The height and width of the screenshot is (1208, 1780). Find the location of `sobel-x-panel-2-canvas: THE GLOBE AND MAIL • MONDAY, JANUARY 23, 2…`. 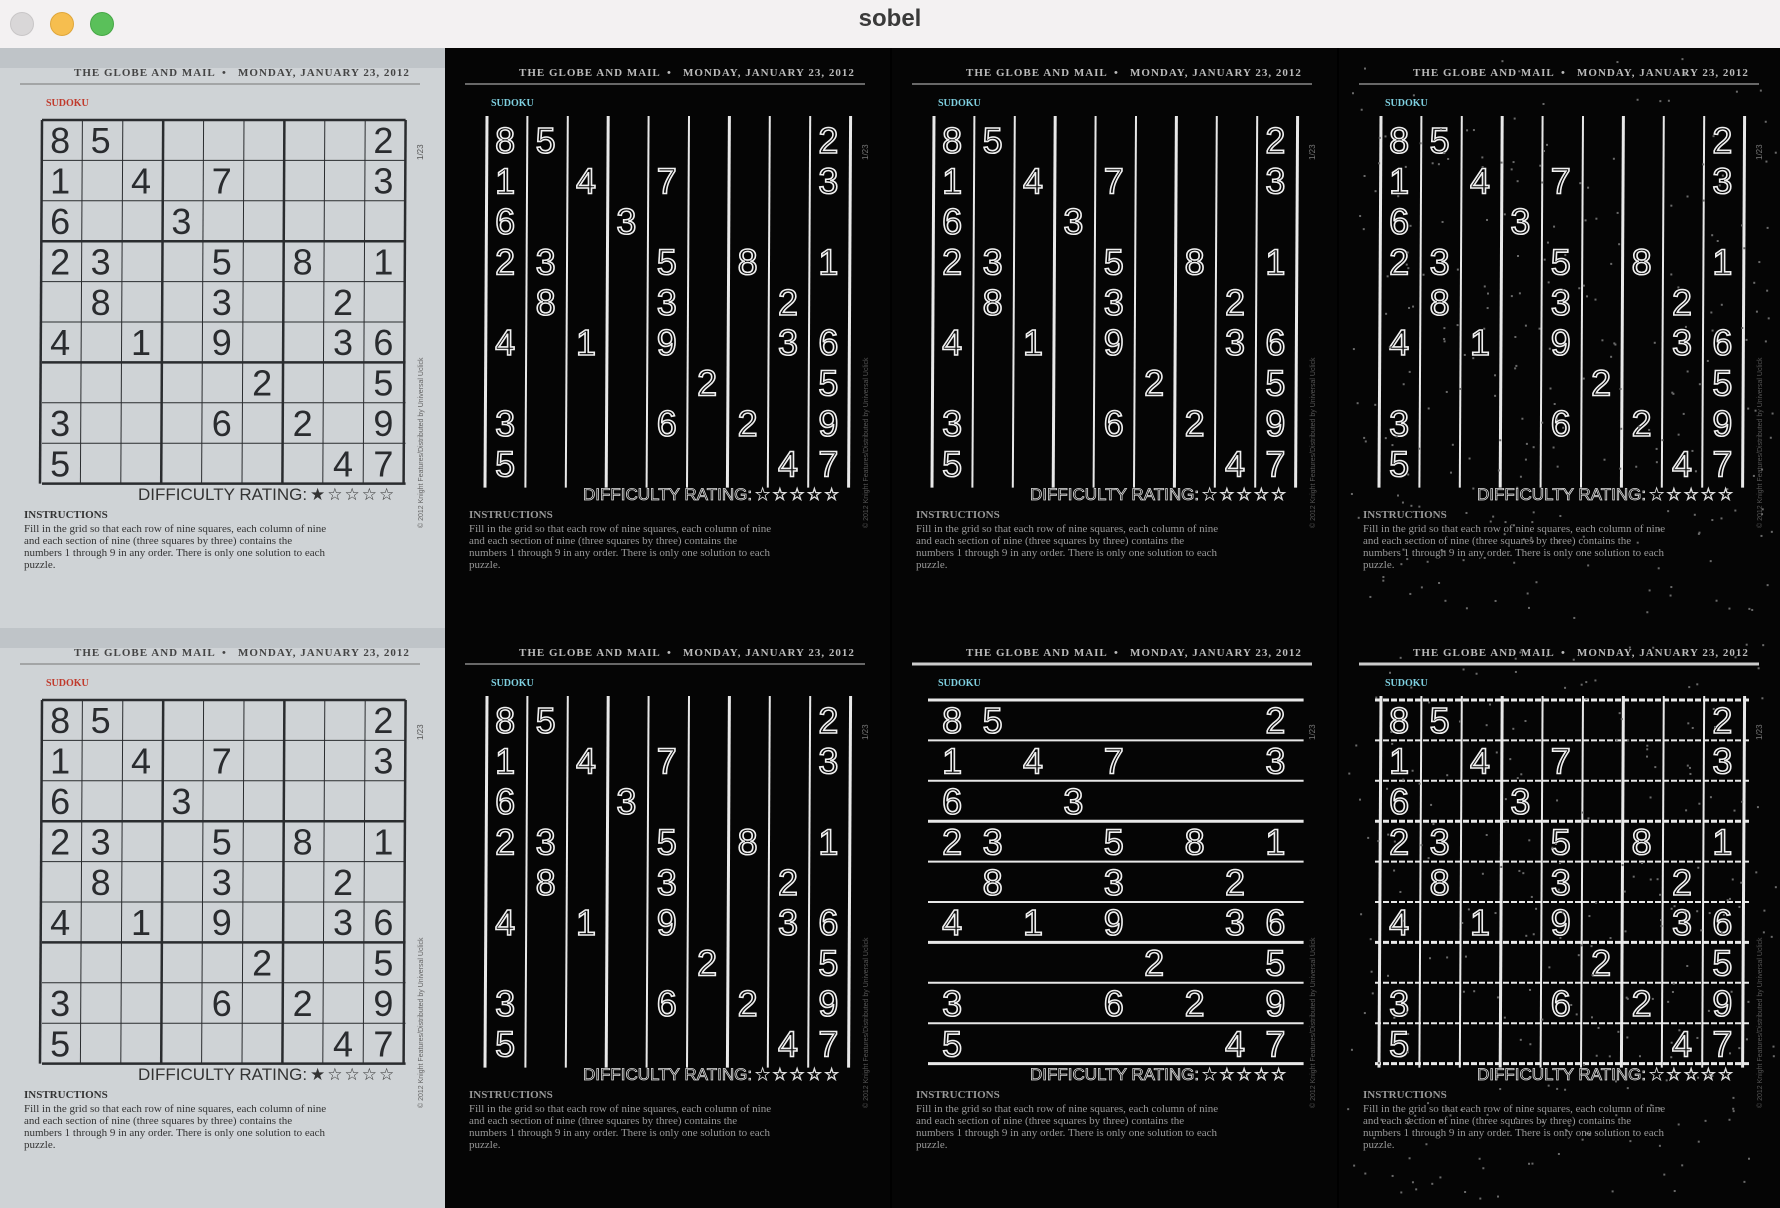

sobel-x-panel-2-canvas: THE GLOBE AND MAIL • MONDAY, JANUARY 23, 2… is located at coordinates (1114, 338).